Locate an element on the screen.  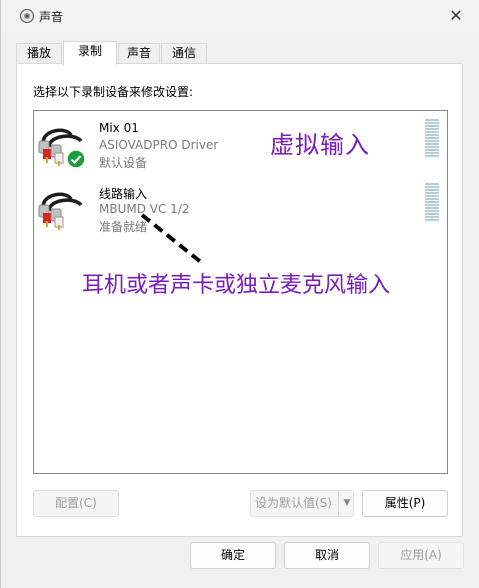
annotation-virtual-input: 虚拟输入 is located at coordinates (320, 145).